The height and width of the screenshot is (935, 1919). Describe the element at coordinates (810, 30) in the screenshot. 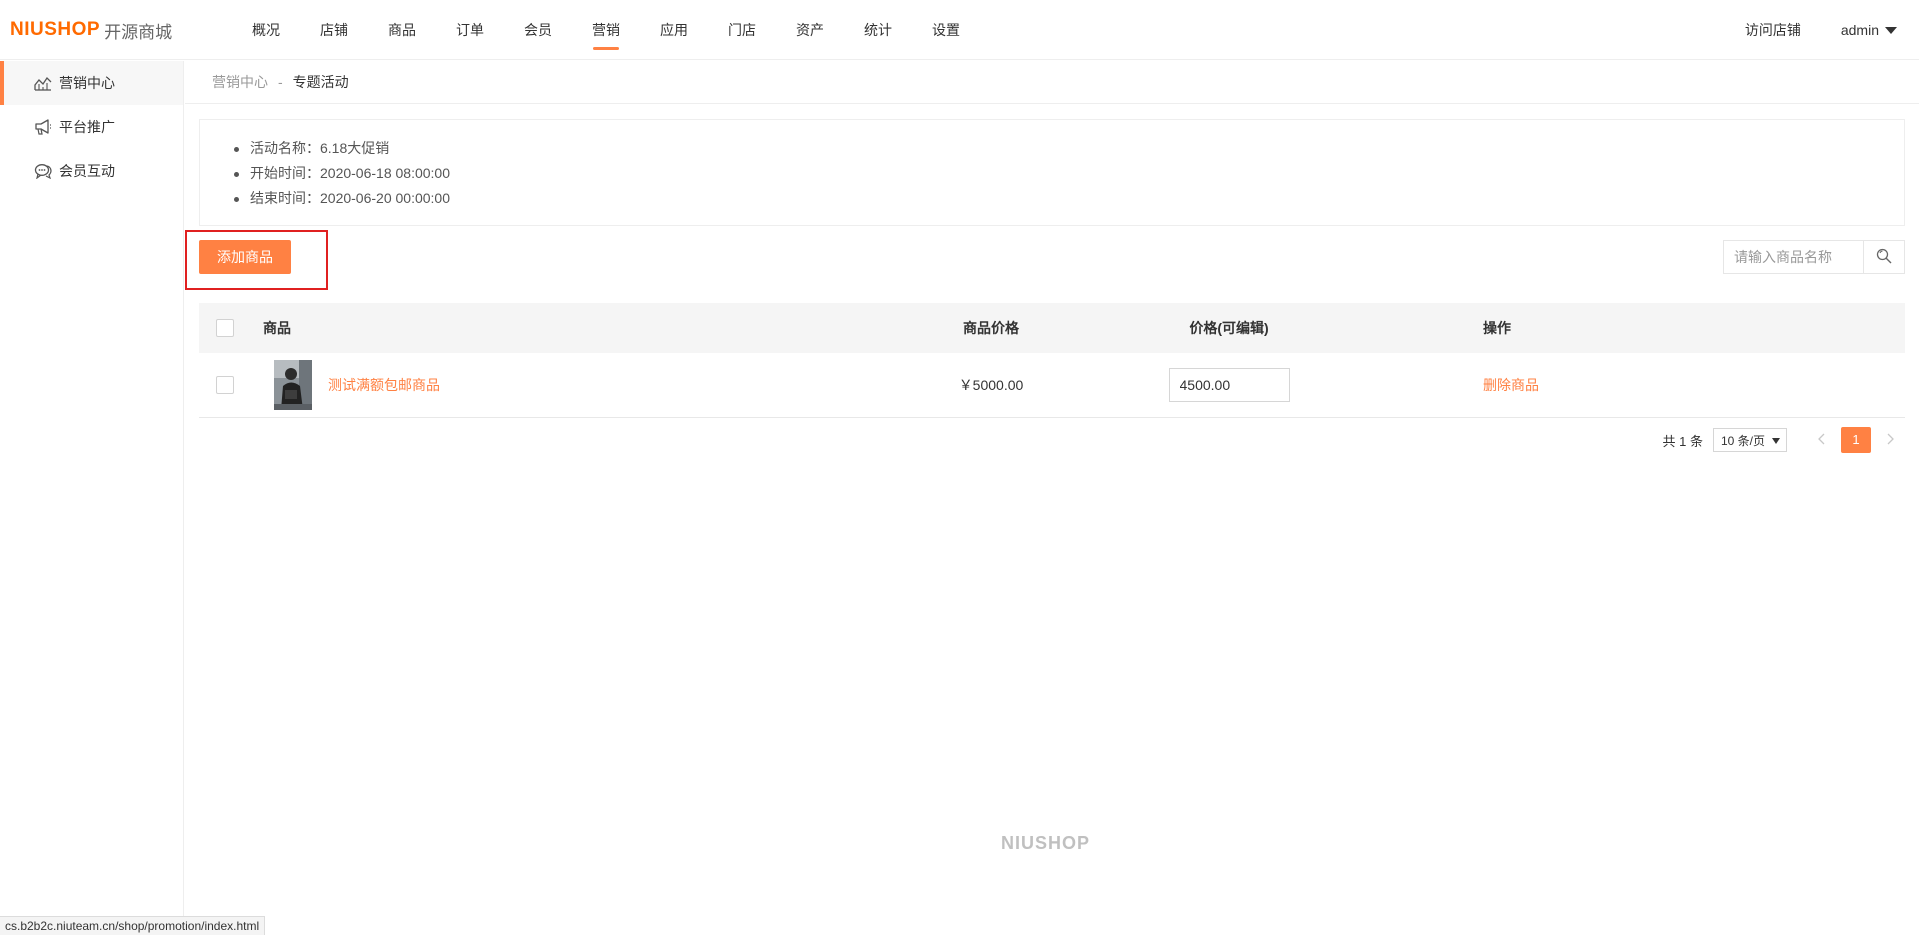

I see `nav-item-assets: 资产` at that location.